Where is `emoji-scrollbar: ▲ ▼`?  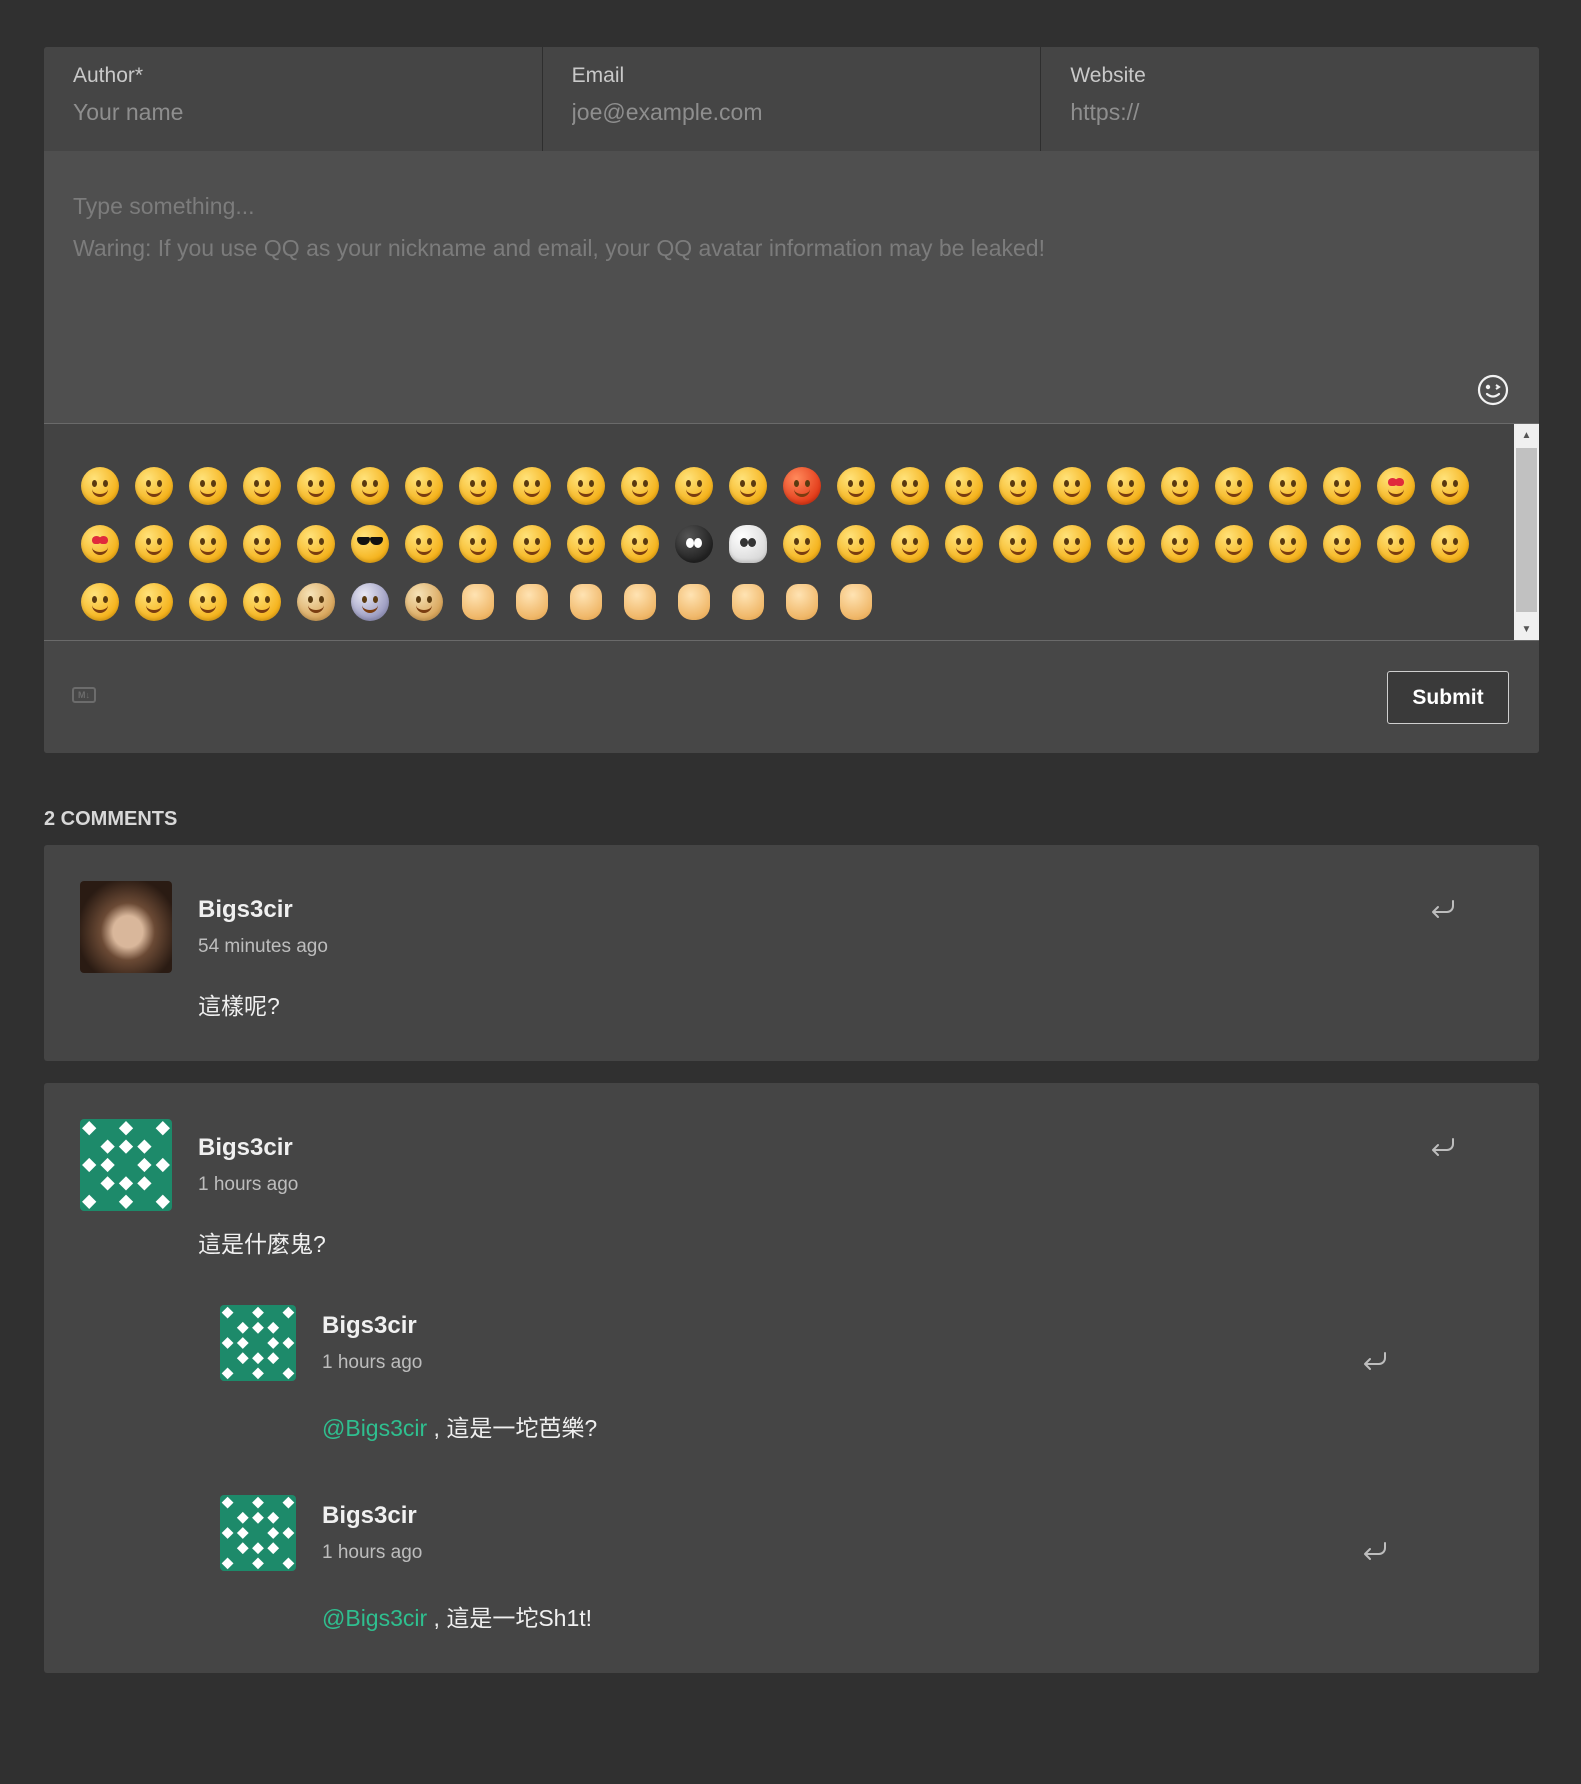 emoji-scrollbar: ▲ ▼ is located at coordinates (1526, 532).